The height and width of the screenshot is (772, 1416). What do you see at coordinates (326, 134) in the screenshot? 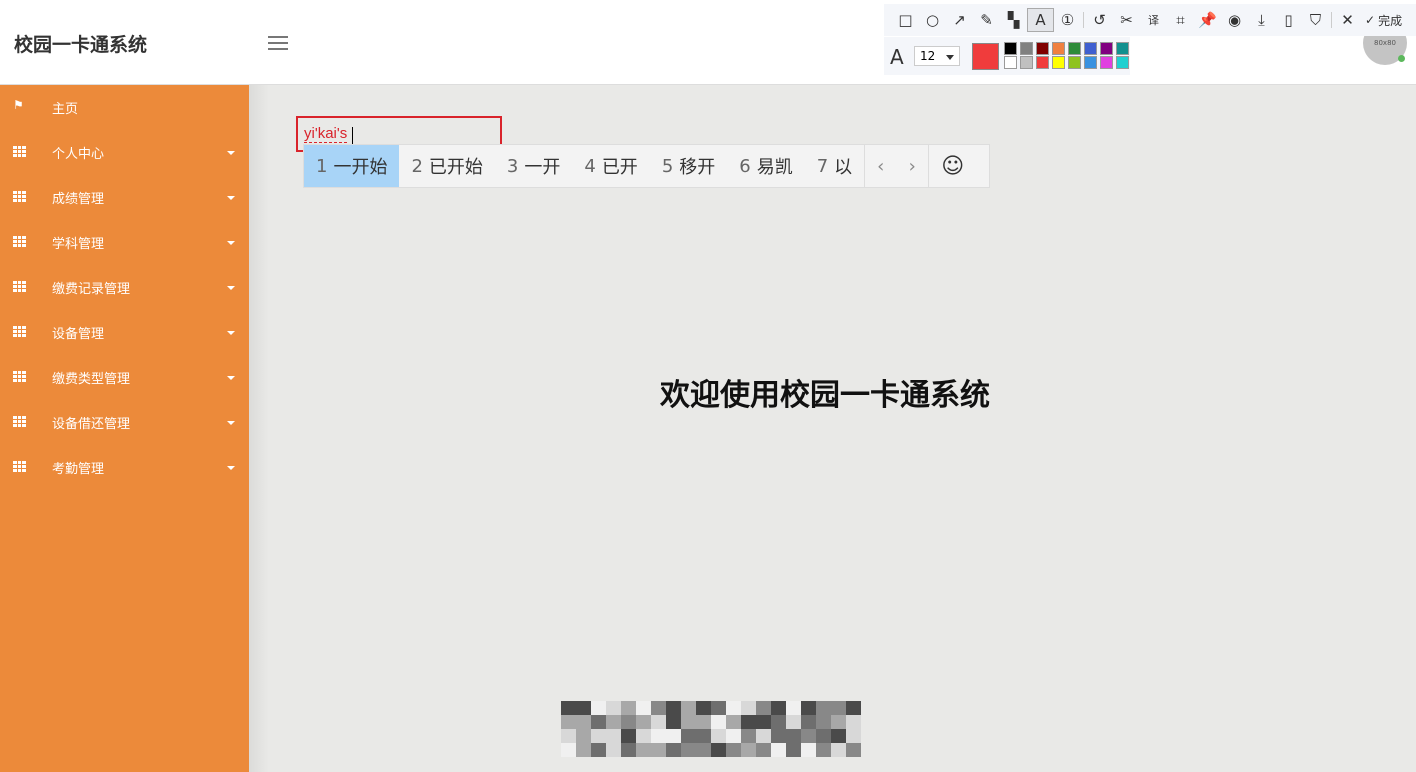
I see `annotation-text-input: yi'kai's` at bounding box center [326, 134].